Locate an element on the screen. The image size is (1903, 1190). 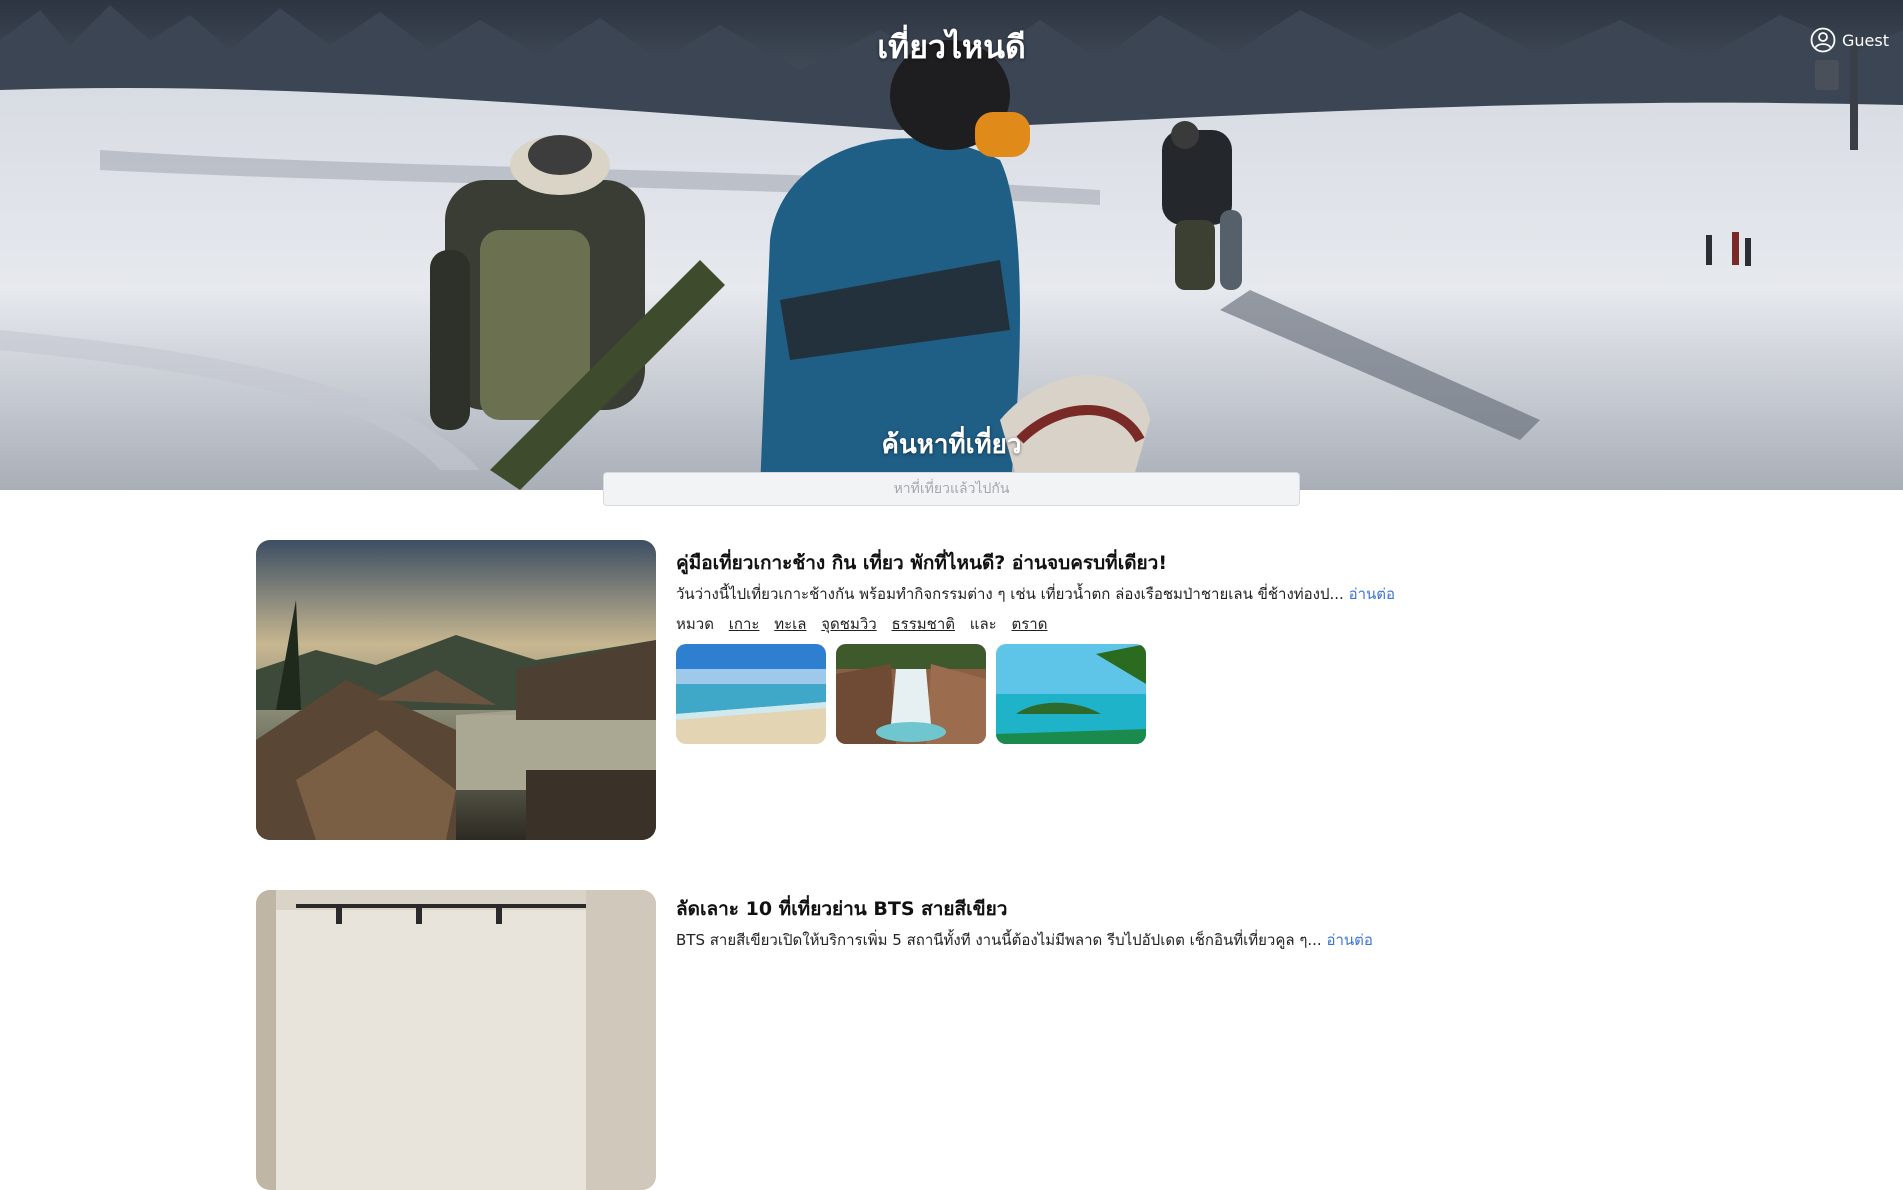
and-label: และ is located at coordinates (983, 624).